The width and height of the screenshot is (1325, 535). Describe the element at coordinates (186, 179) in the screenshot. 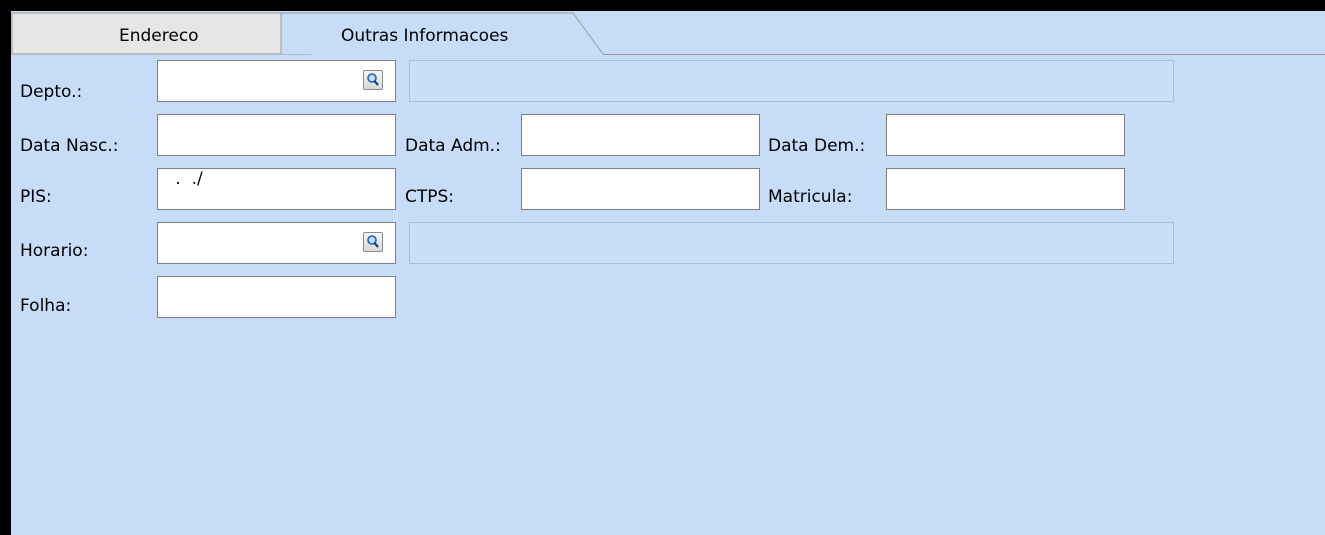

I see `pis-mask-text: . ./` at that location.